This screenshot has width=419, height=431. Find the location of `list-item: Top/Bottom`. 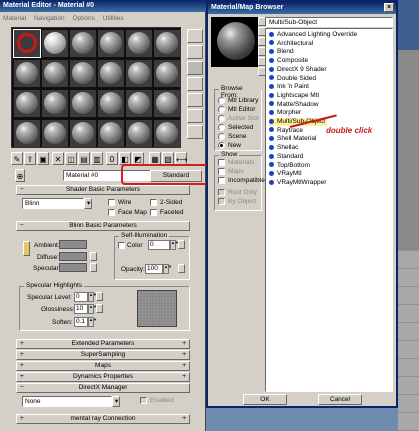

list-item: Top/Bottom is located at coordinates (289, 166).